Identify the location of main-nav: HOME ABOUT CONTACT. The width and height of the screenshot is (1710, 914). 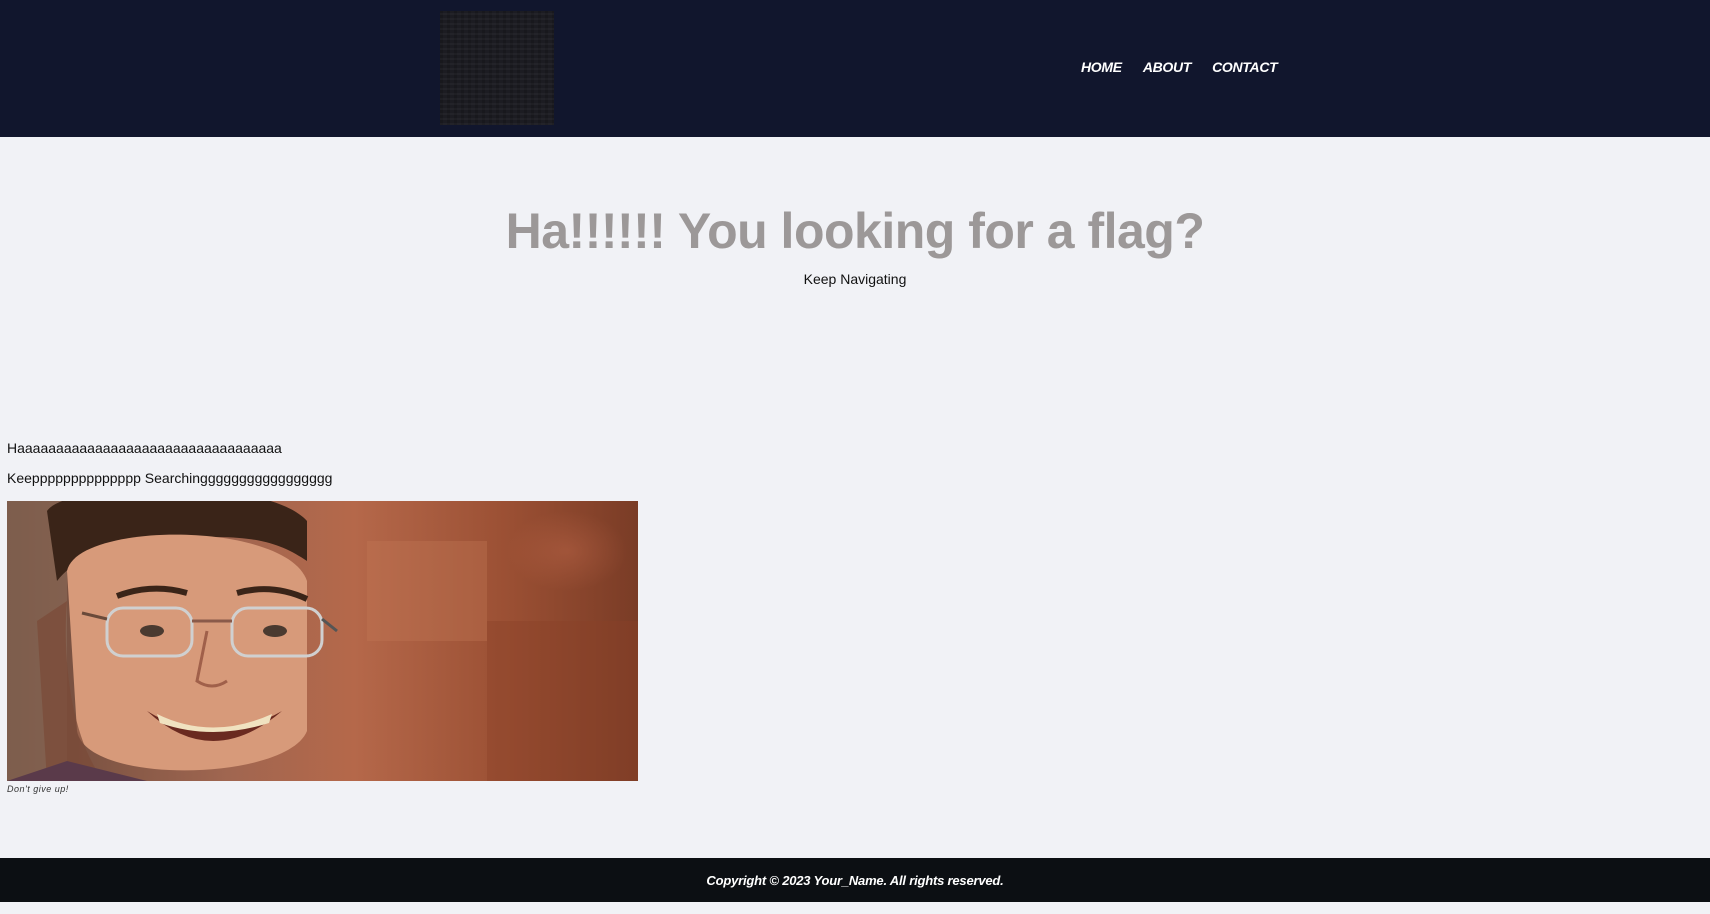
(1189, 67).